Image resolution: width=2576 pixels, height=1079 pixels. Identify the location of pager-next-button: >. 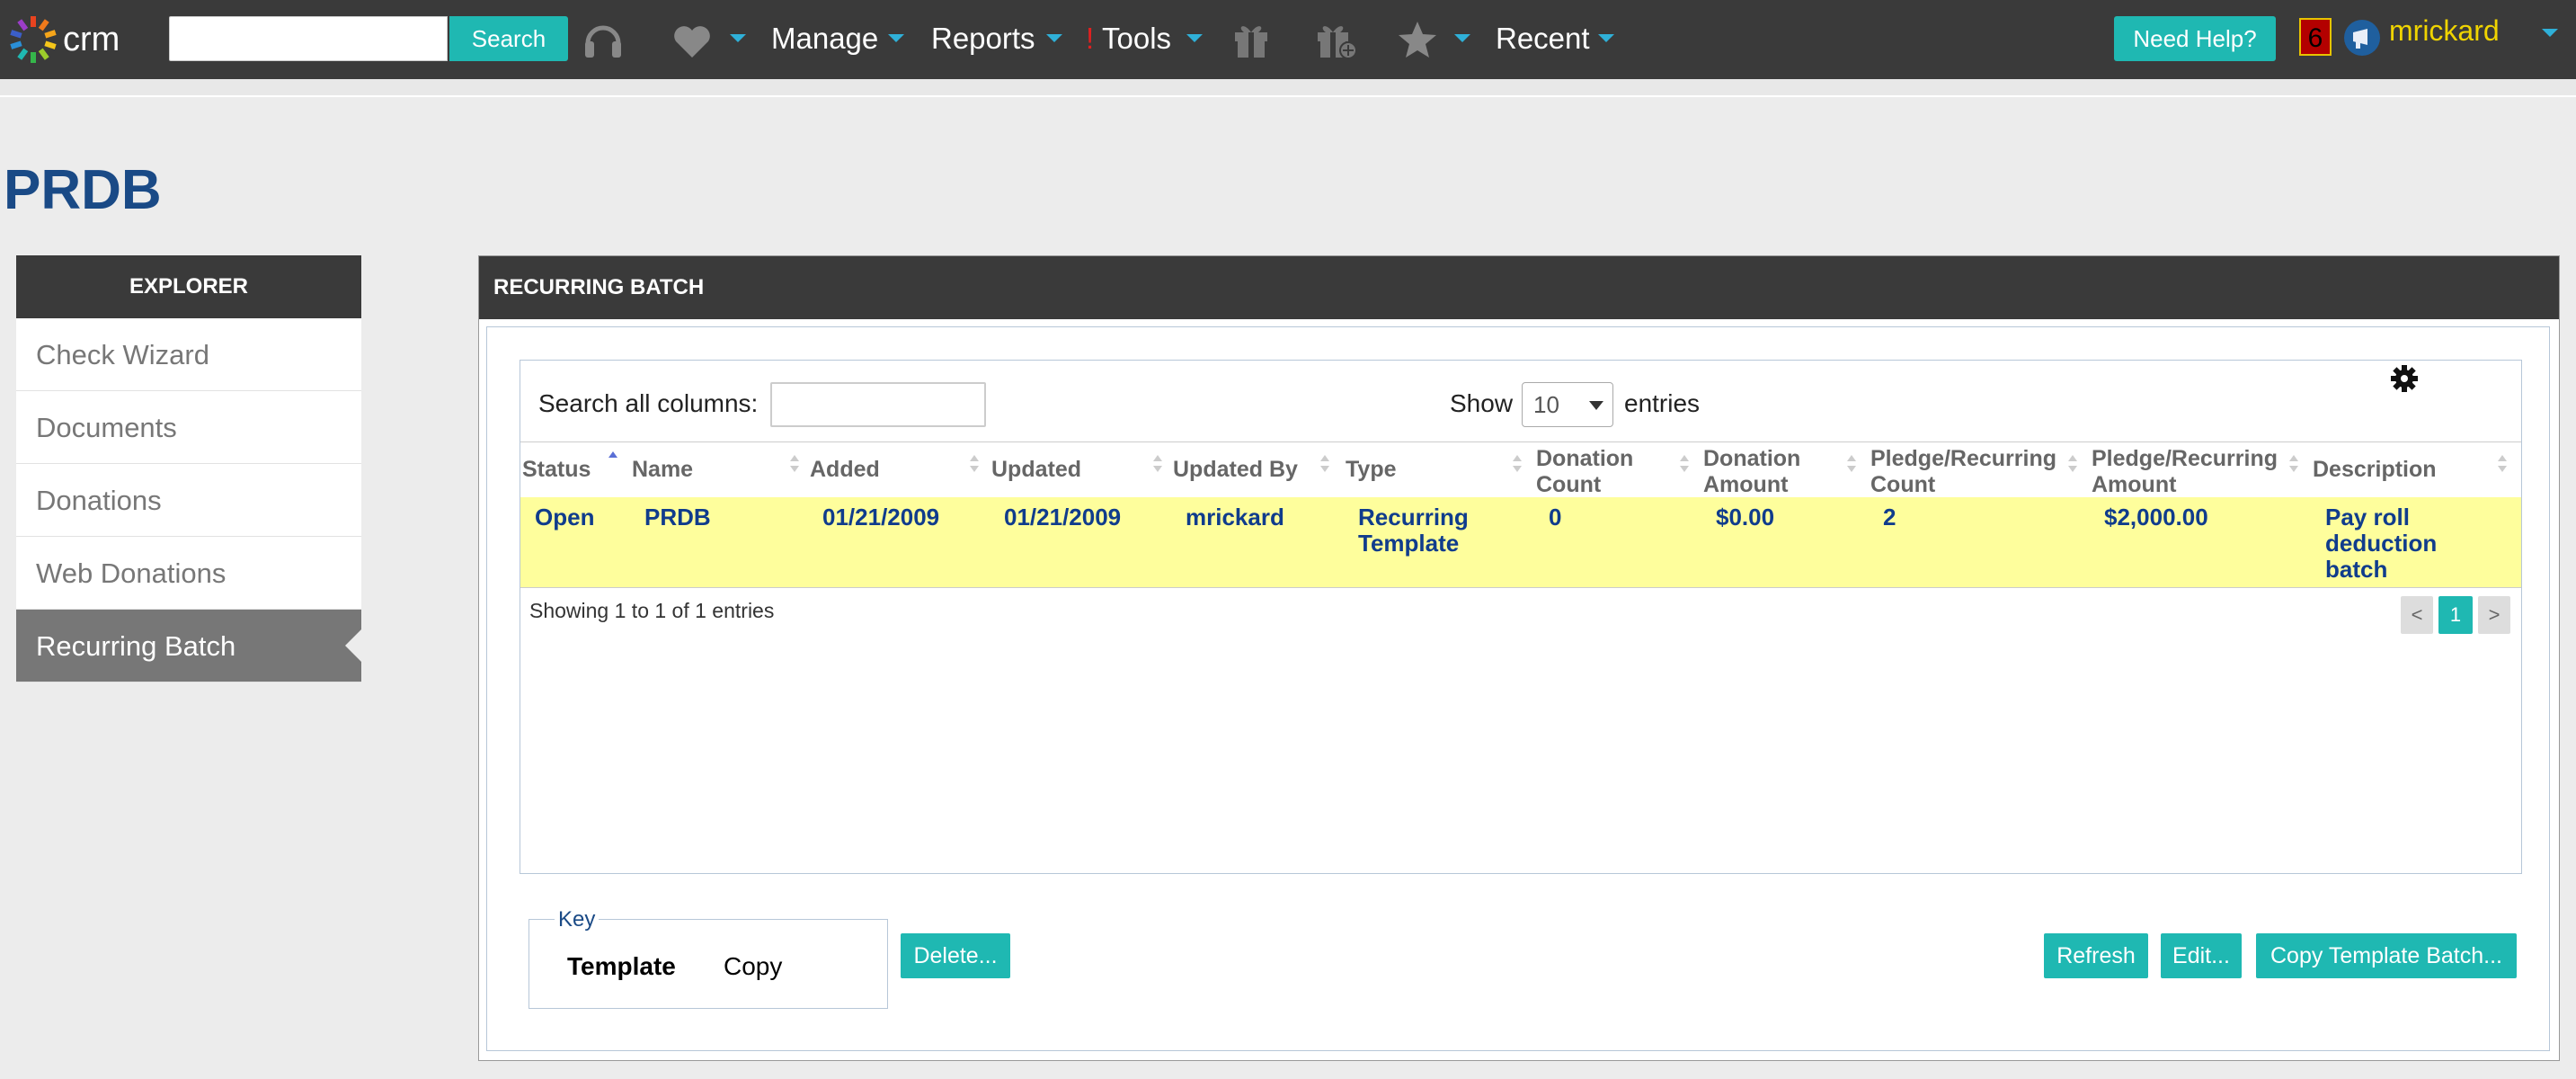
(2494, 615).